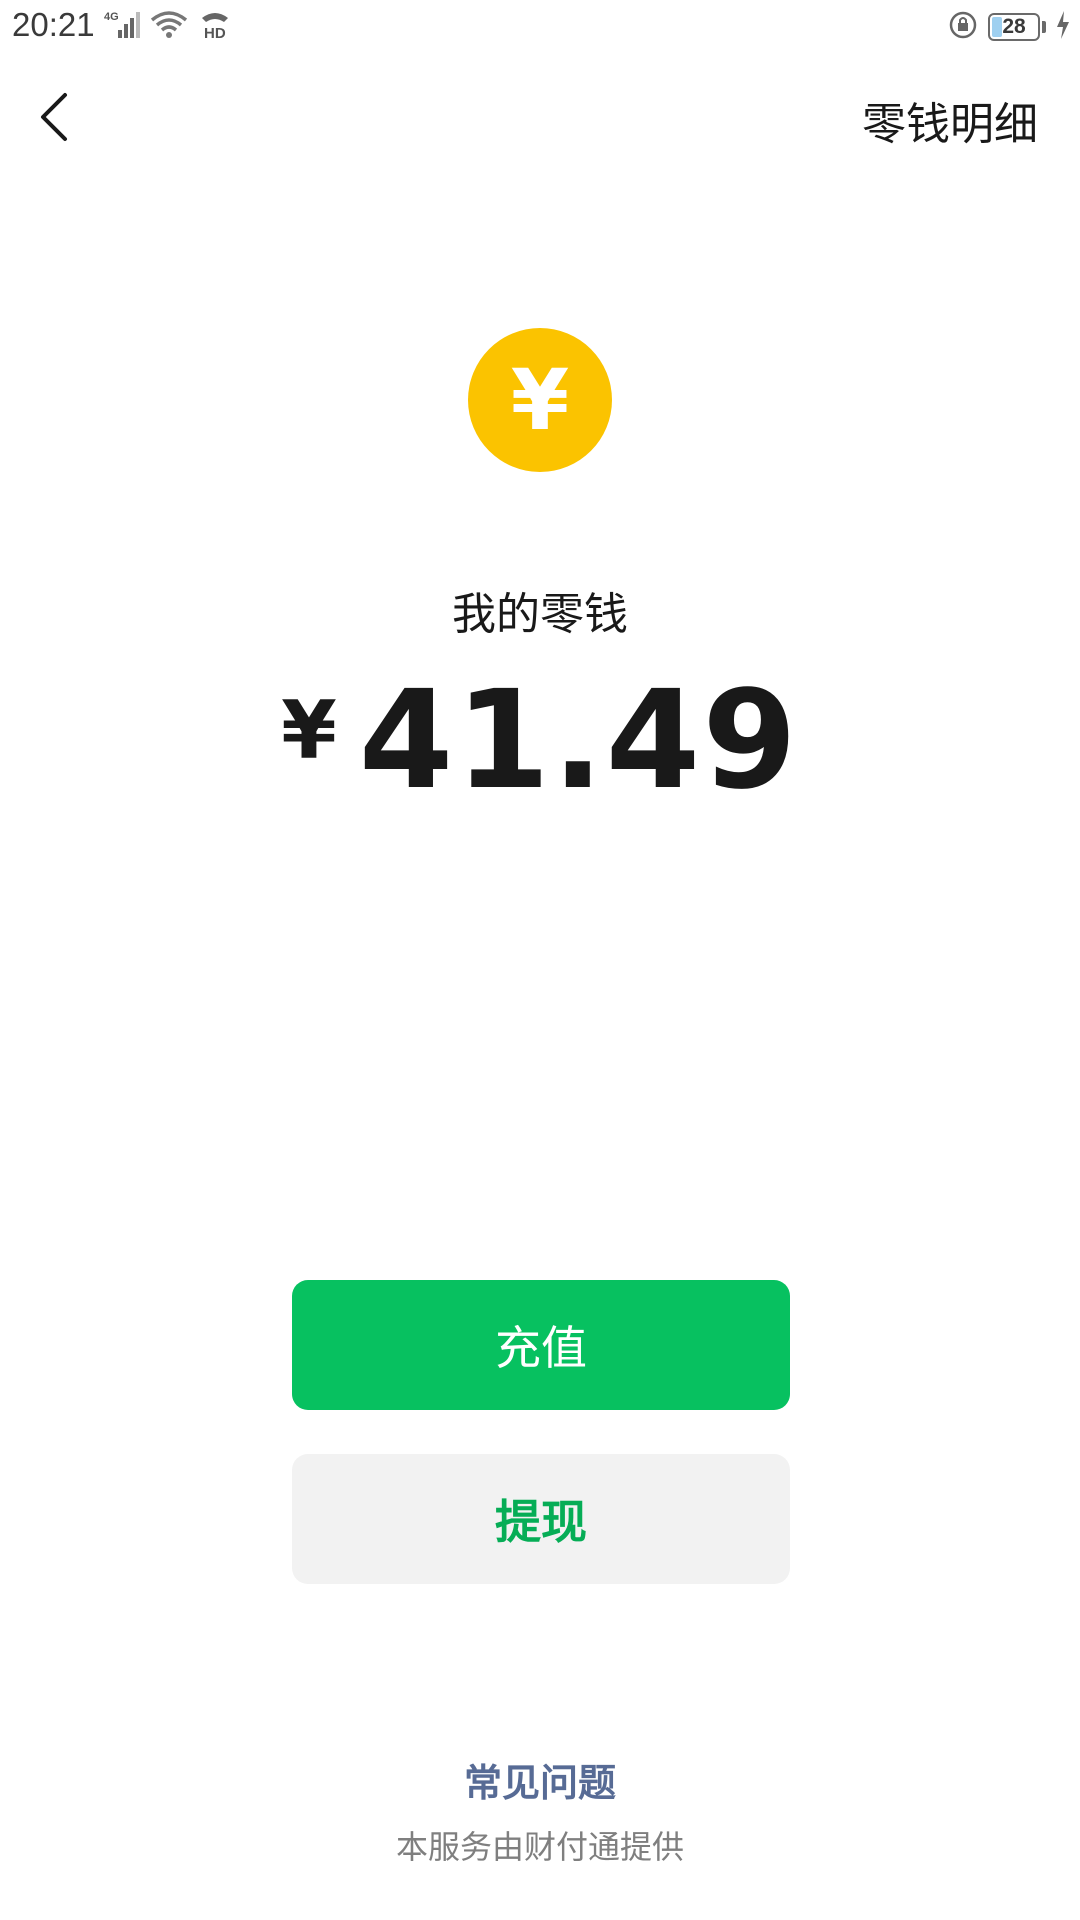 Image resolution: width=1080 pixels, height=1920 pixels. What do you see at coordinates (997, 27) in the screenshot?
I see `battery-fill` at bounding box center [997, 27].